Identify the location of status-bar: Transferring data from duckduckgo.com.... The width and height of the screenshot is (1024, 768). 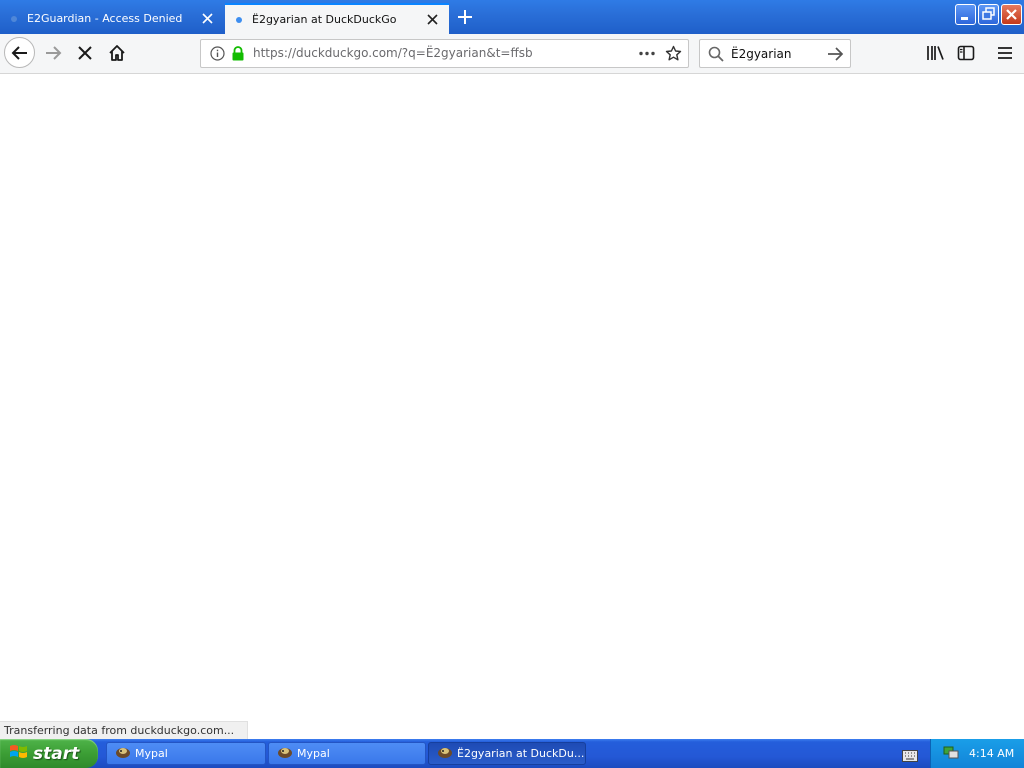
(124, 730).